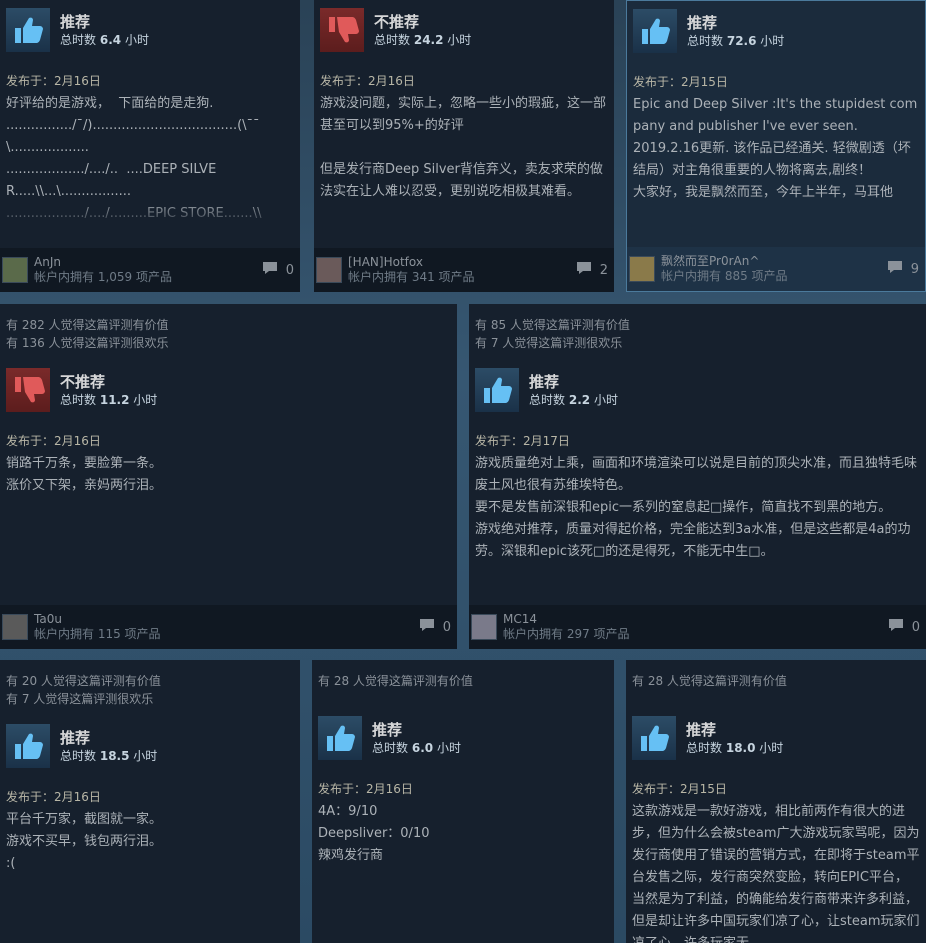 The height and width of the screenshot is (943, 926). What do you see at coordinates (463, 114) in the screenshot?
I see `review-text-line: 游戏没问题，实际上，忽略一些小的瑕疵，这一部甚至可以到95%+的好评` at bounding box center [463, 114].